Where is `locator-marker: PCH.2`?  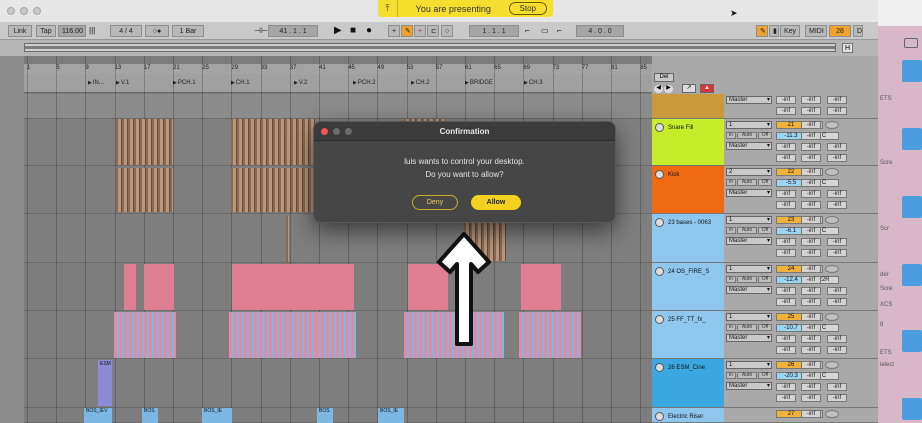
locator-marker: PCH.2 is located at coordinates (364, 83).